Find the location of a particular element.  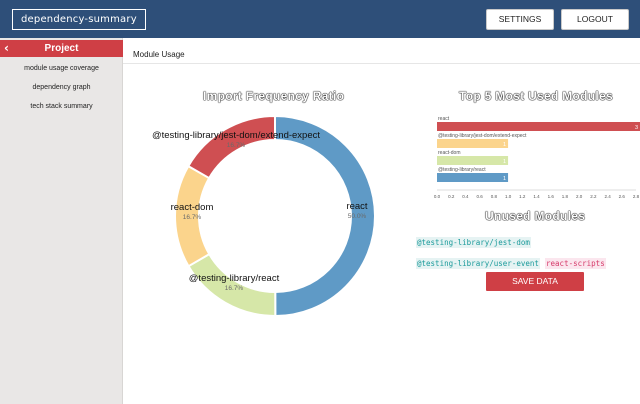

sidebar-title: Project is located at coordinates (61, 48).